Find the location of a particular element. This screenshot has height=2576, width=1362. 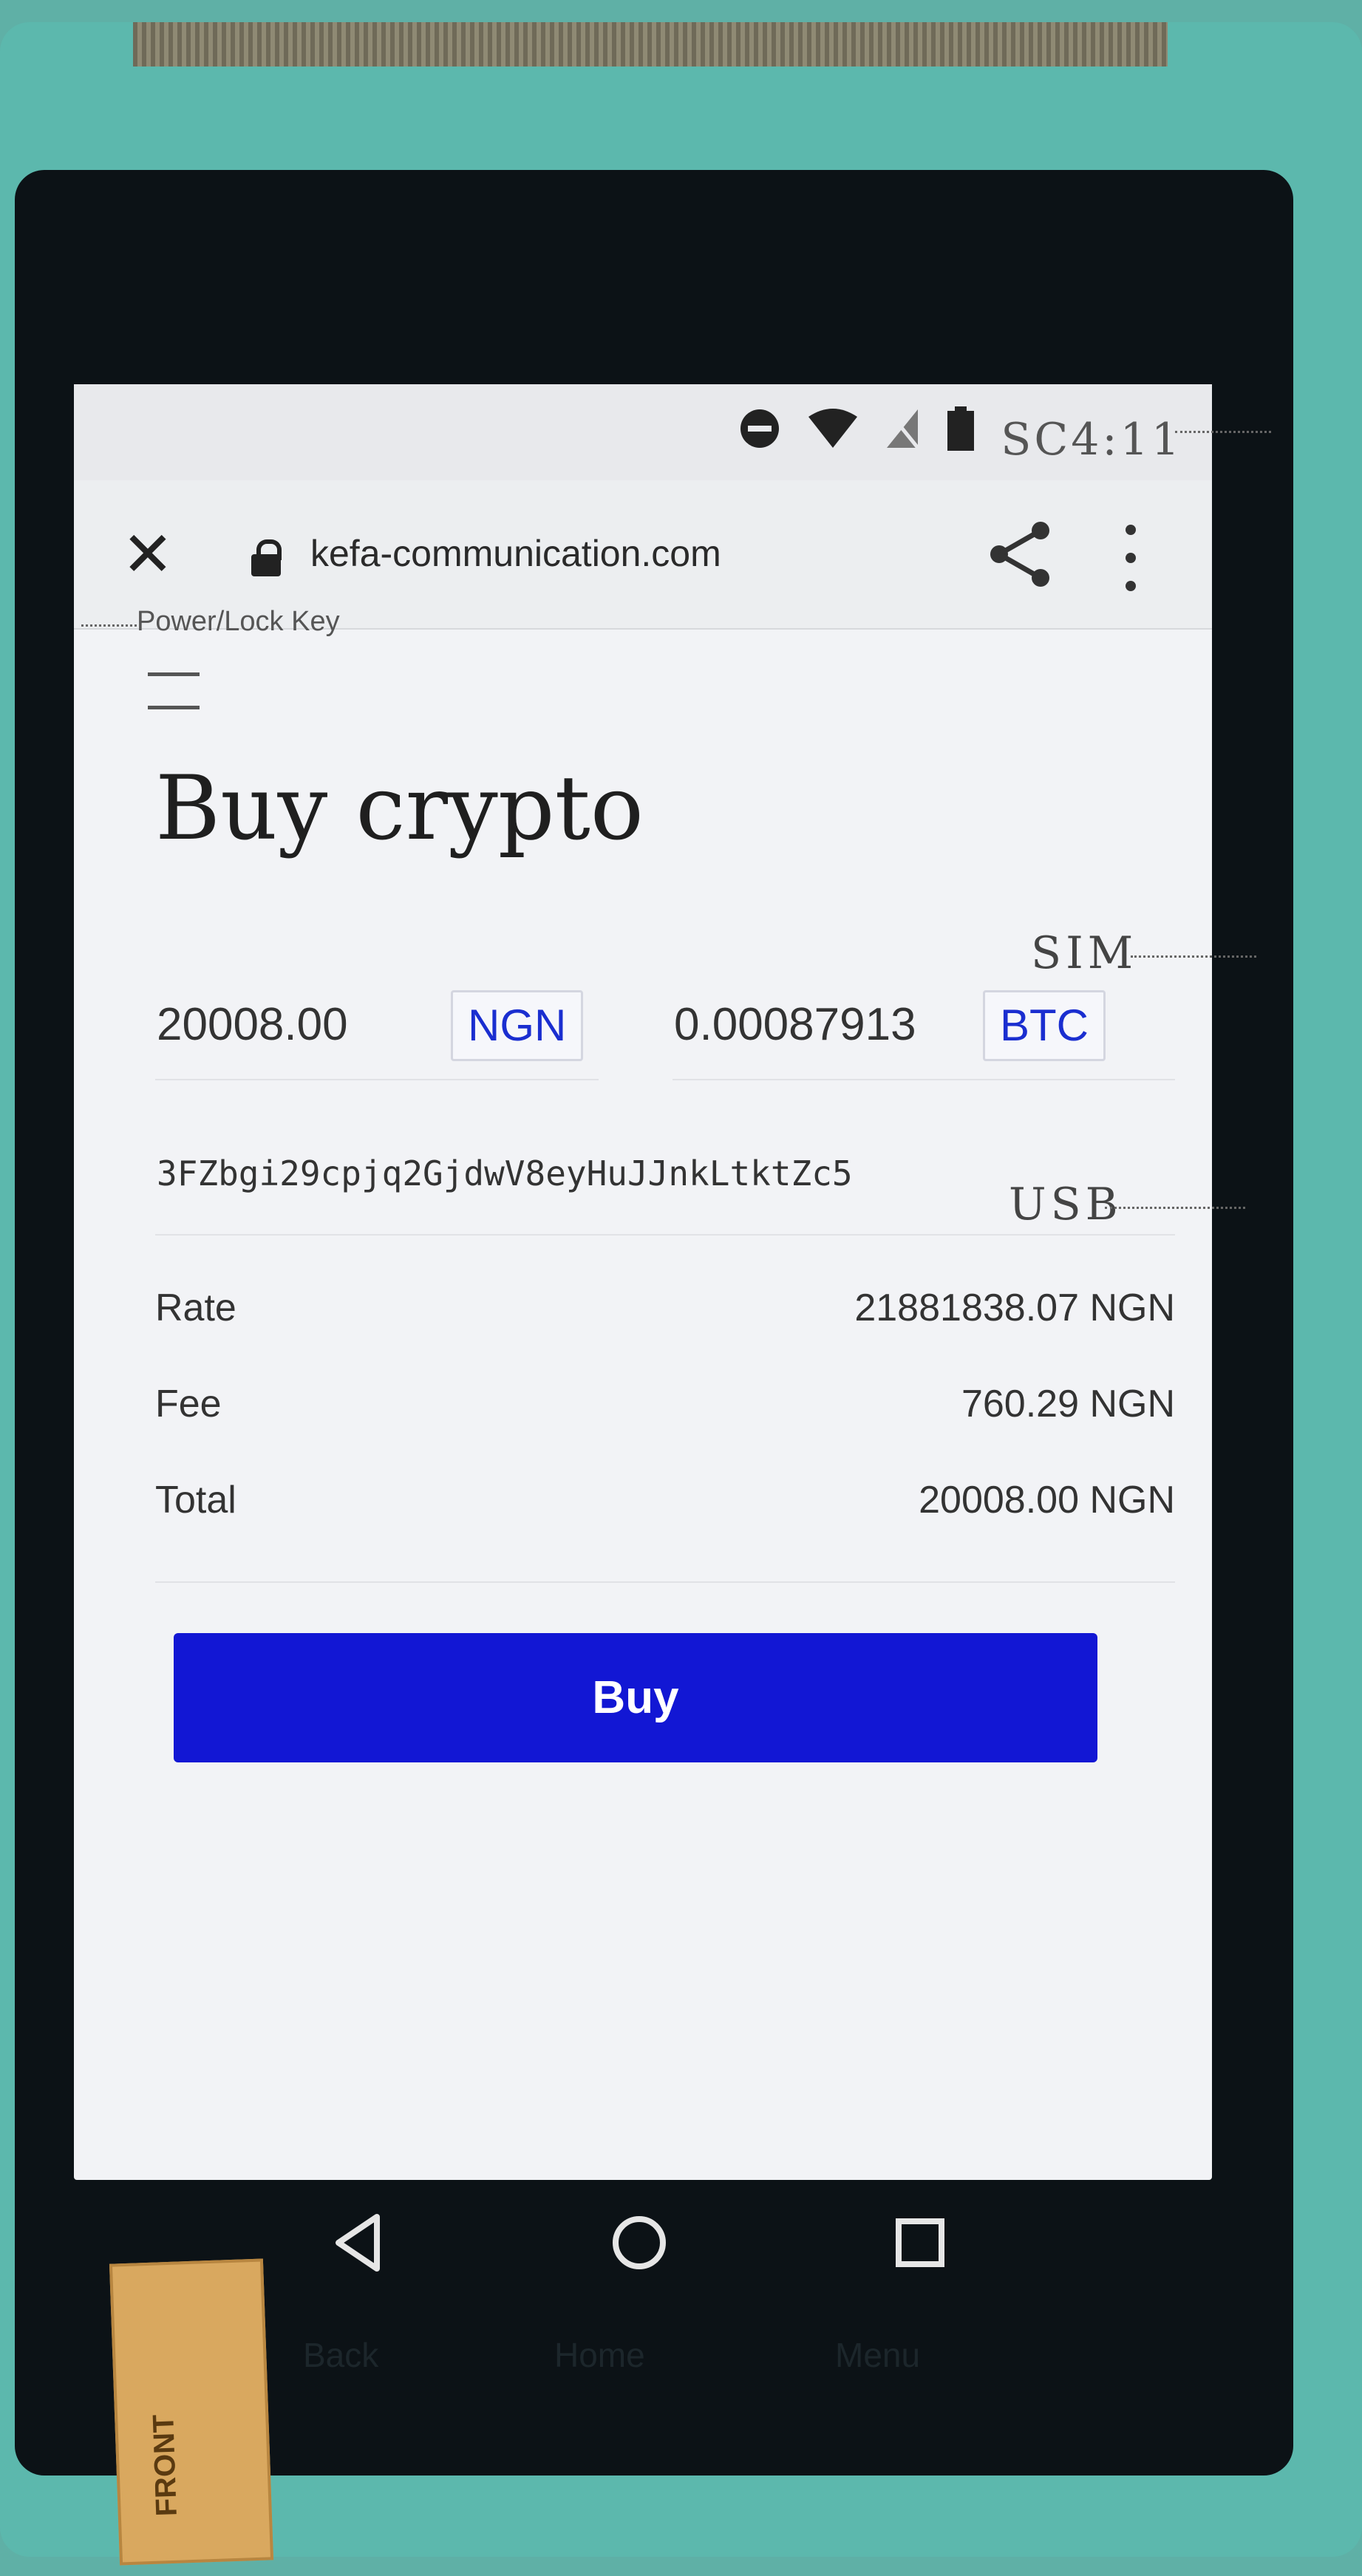

summary-row-fee: Fee 760.29 NGN is located at coordinates (665, 1408).